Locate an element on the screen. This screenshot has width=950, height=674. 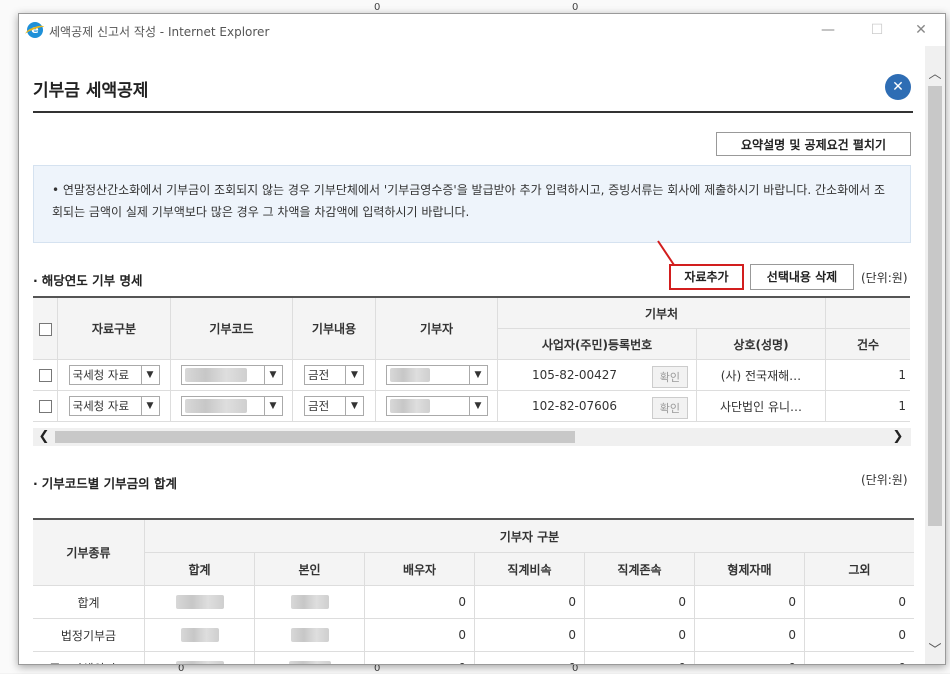
scroll-down-icon: ﹀ is located at coordinates (935, 651).